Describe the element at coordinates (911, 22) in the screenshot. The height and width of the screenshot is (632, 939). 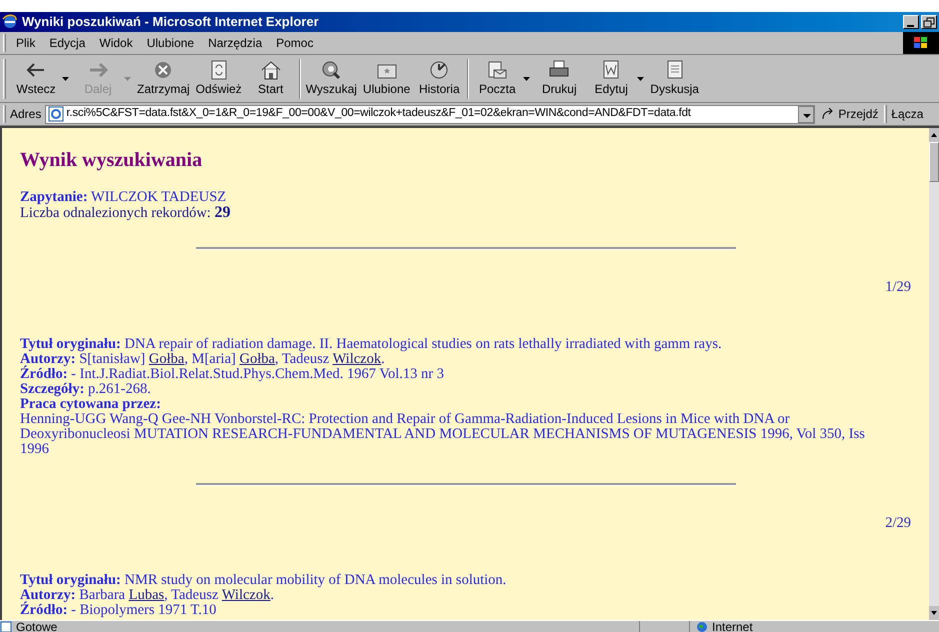
I see `minimize-icon` at that location.